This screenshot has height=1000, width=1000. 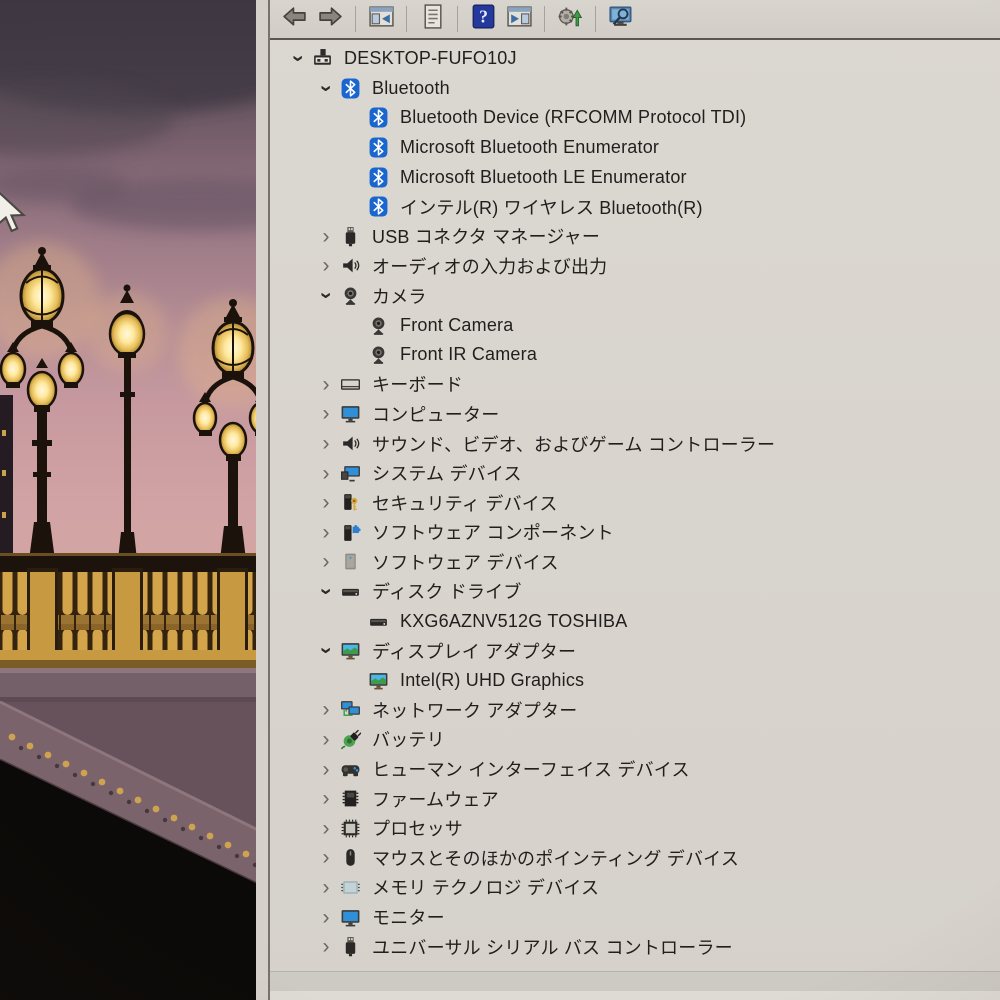 I want to click on tree-item-usb-connector-manager: › USB コネクタ マネージャー, so click(x=635, y=237).